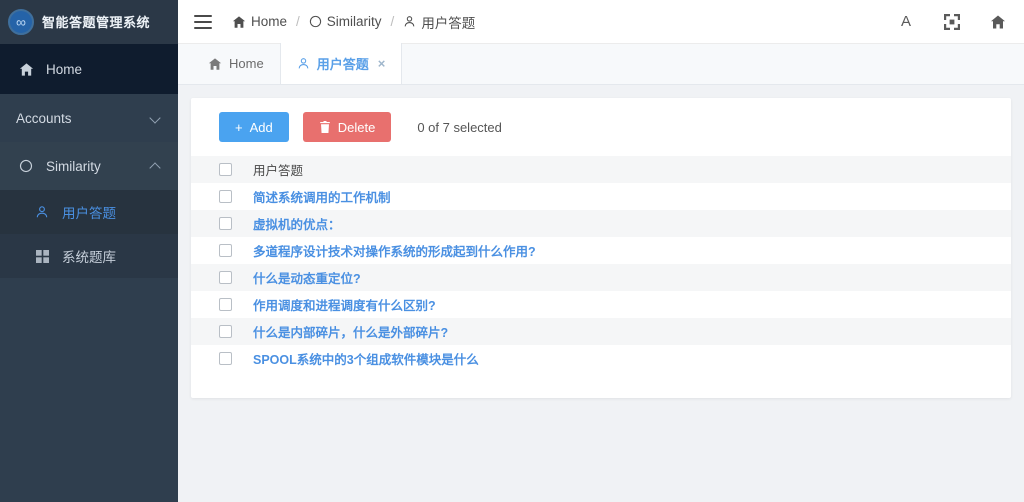  I want to click on sidebar-subnav-similarity: 用户答题 系统题库, so click(89, 234).